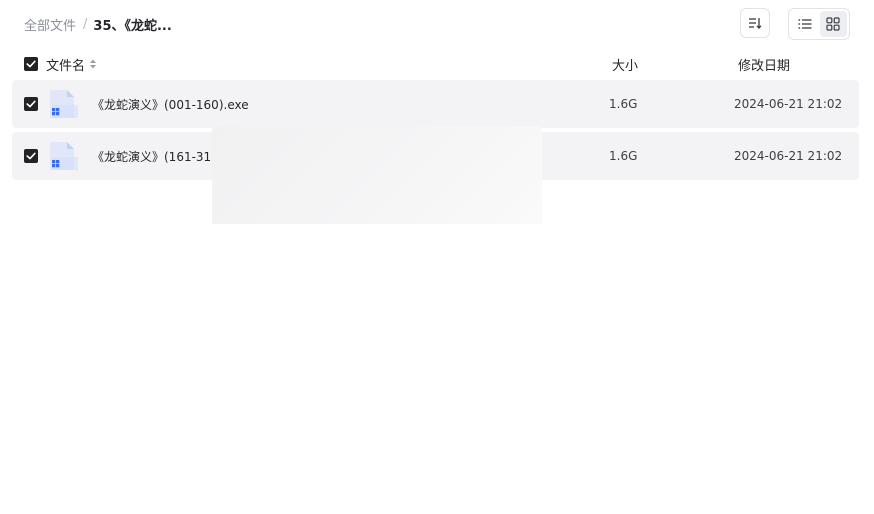 The height and width of the screenshot is (514, 874). I want to click on column-header-name: 文件名, so click(71, 64).